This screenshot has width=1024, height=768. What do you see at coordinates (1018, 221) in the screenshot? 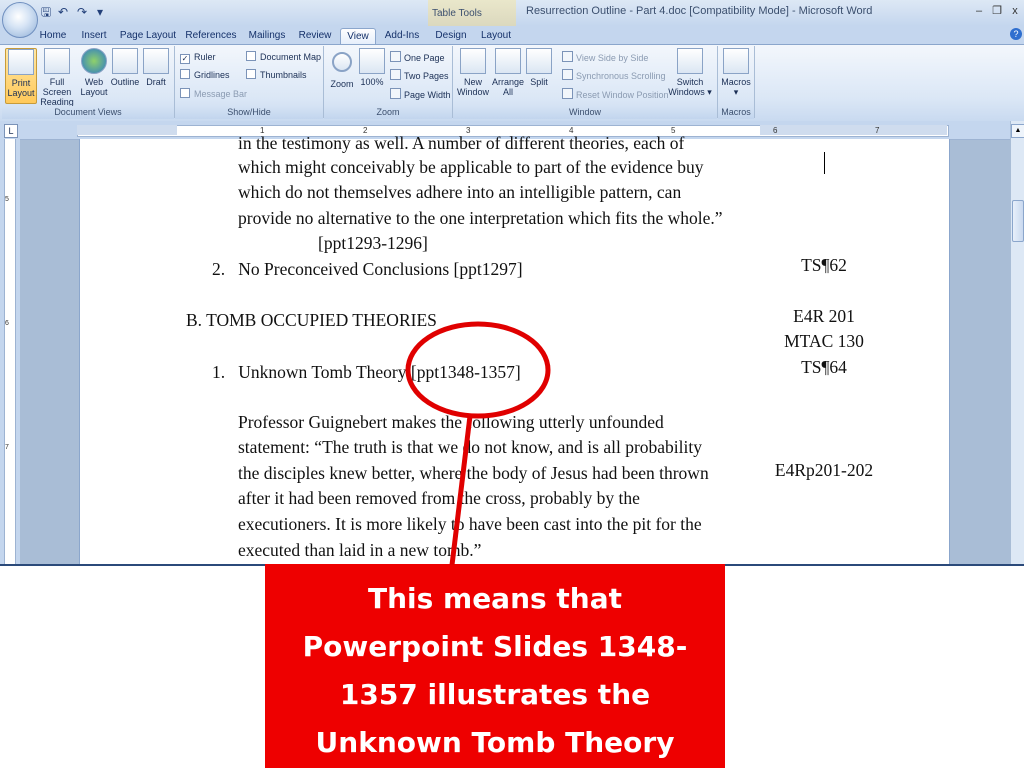
I see `scrollbar-thumb` at bounding box center [1018, 221].